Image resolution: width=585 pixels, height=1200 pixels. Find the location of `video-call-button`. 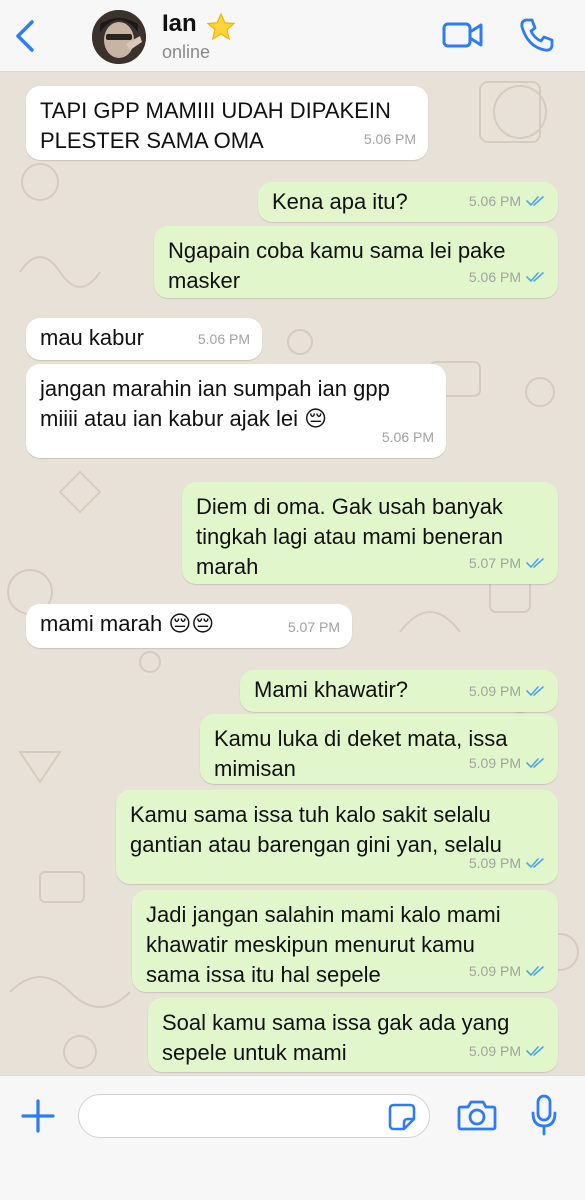

video-call-button is located at coordinates (463, 35).